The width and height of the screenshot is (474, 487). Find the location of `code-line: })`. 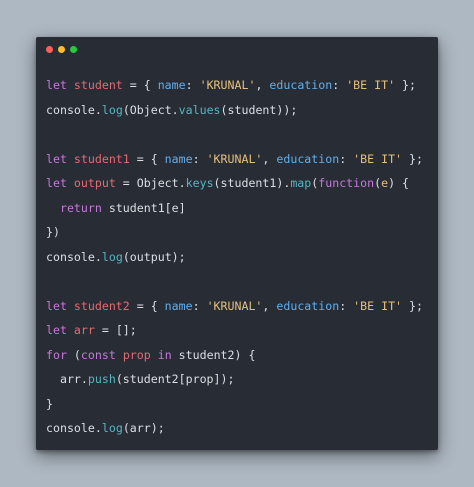

code-line: }) is located at coordinates (234, 232).